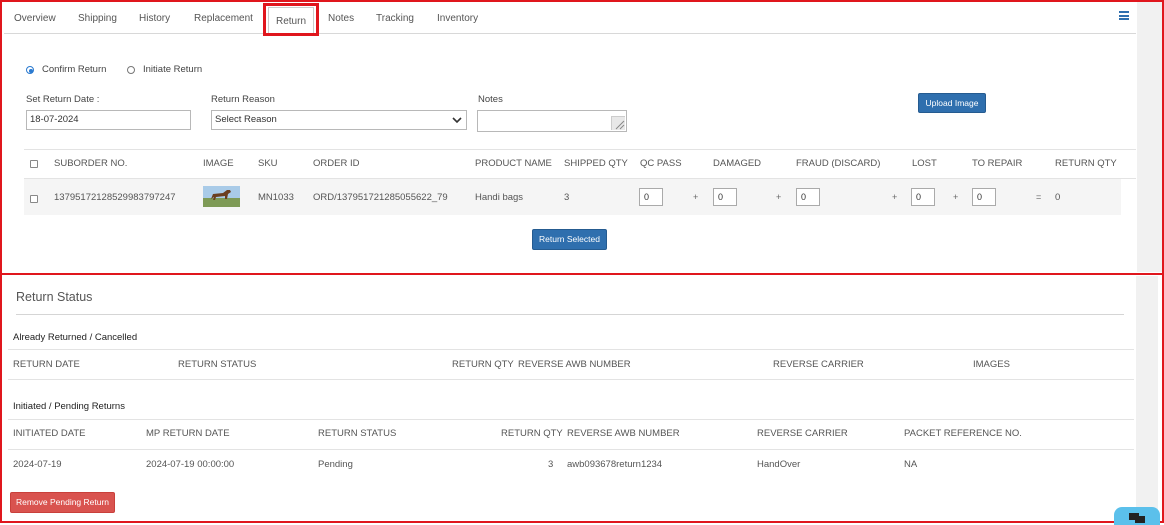 This screenshot has height=525, width=1164. Describe the element at coordinates (75, 337) in the screenshot. I see `returned-section-title: Already Returned / Cancelled` at that location.